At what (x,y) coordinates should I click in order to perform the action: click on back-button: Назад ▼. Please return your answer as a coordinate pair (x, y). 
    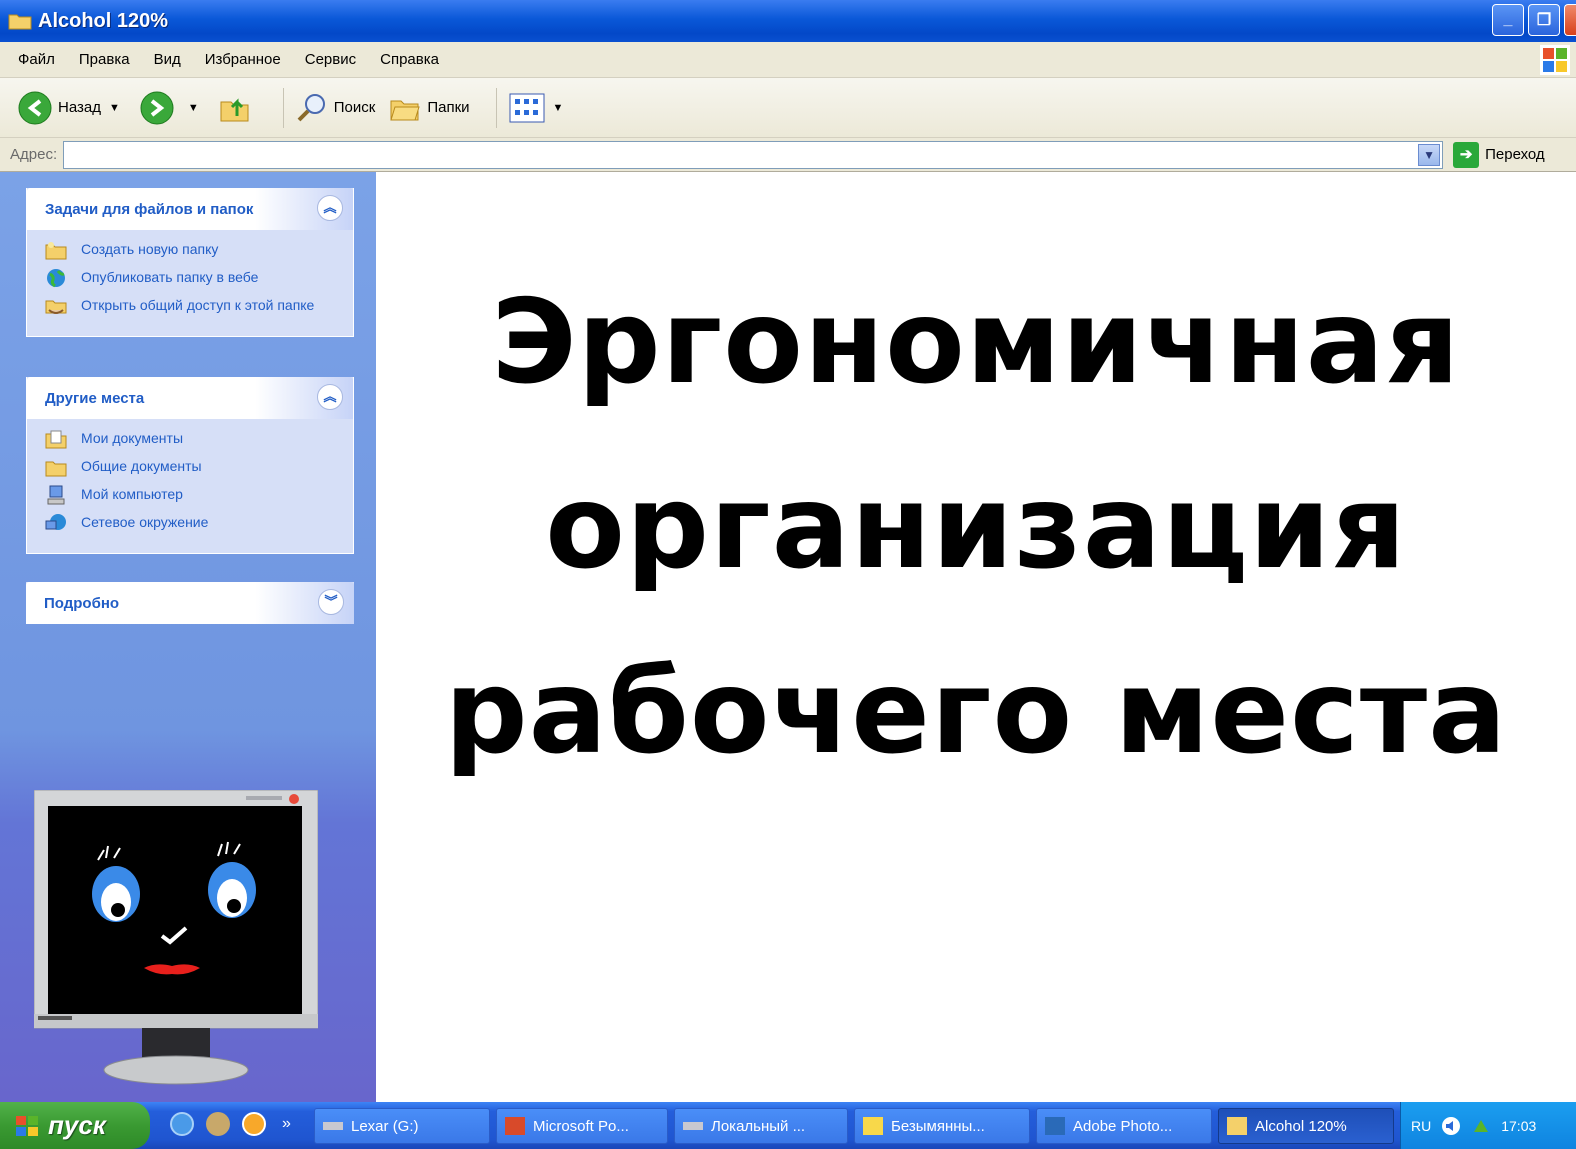
    Looking at the image, I should click on (72, 108).